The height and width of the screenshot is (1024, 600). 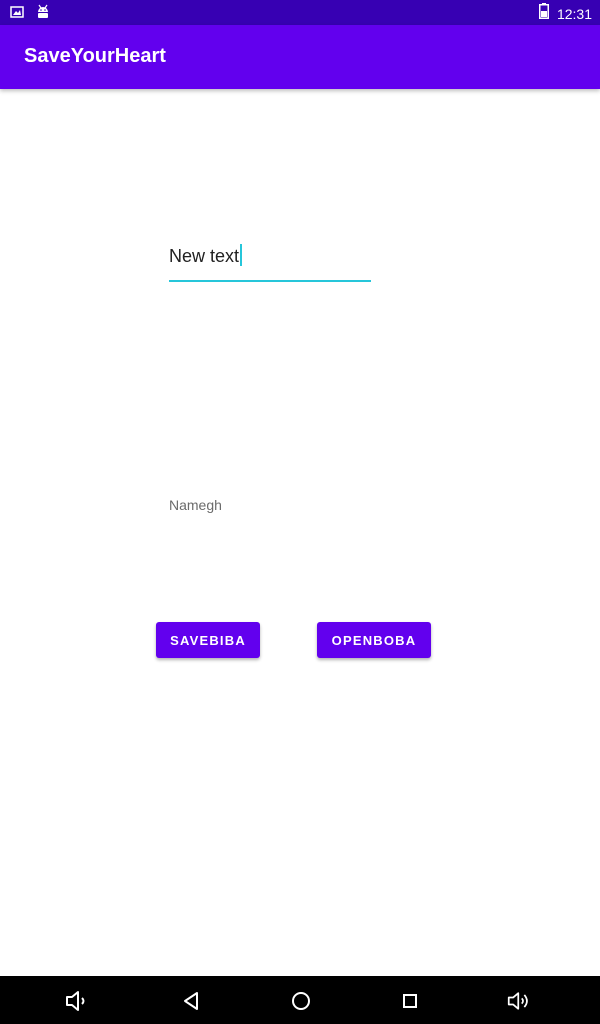 I want to click on app-bar: SaveYourHeart, so click(x=300, y=57).